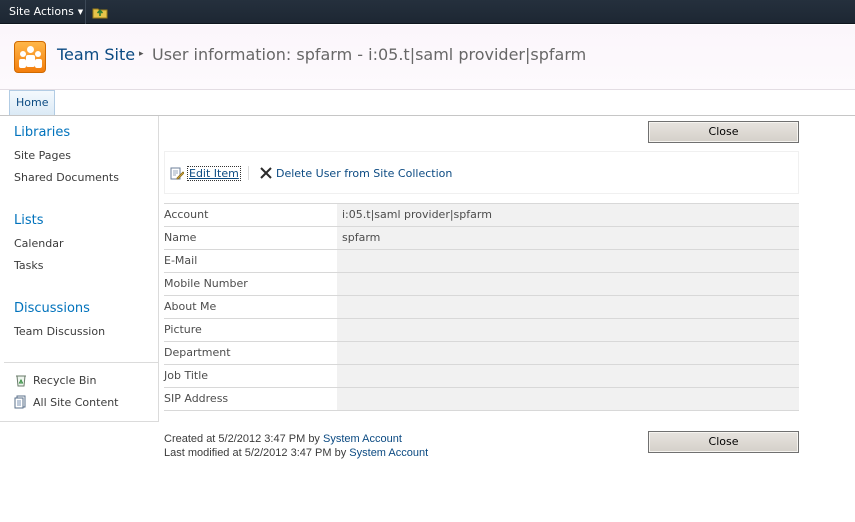 Image resolution: width=855 pixels, height=522 pixels. I want to click on chevron-down-icon: ▼, so click(80, 12).